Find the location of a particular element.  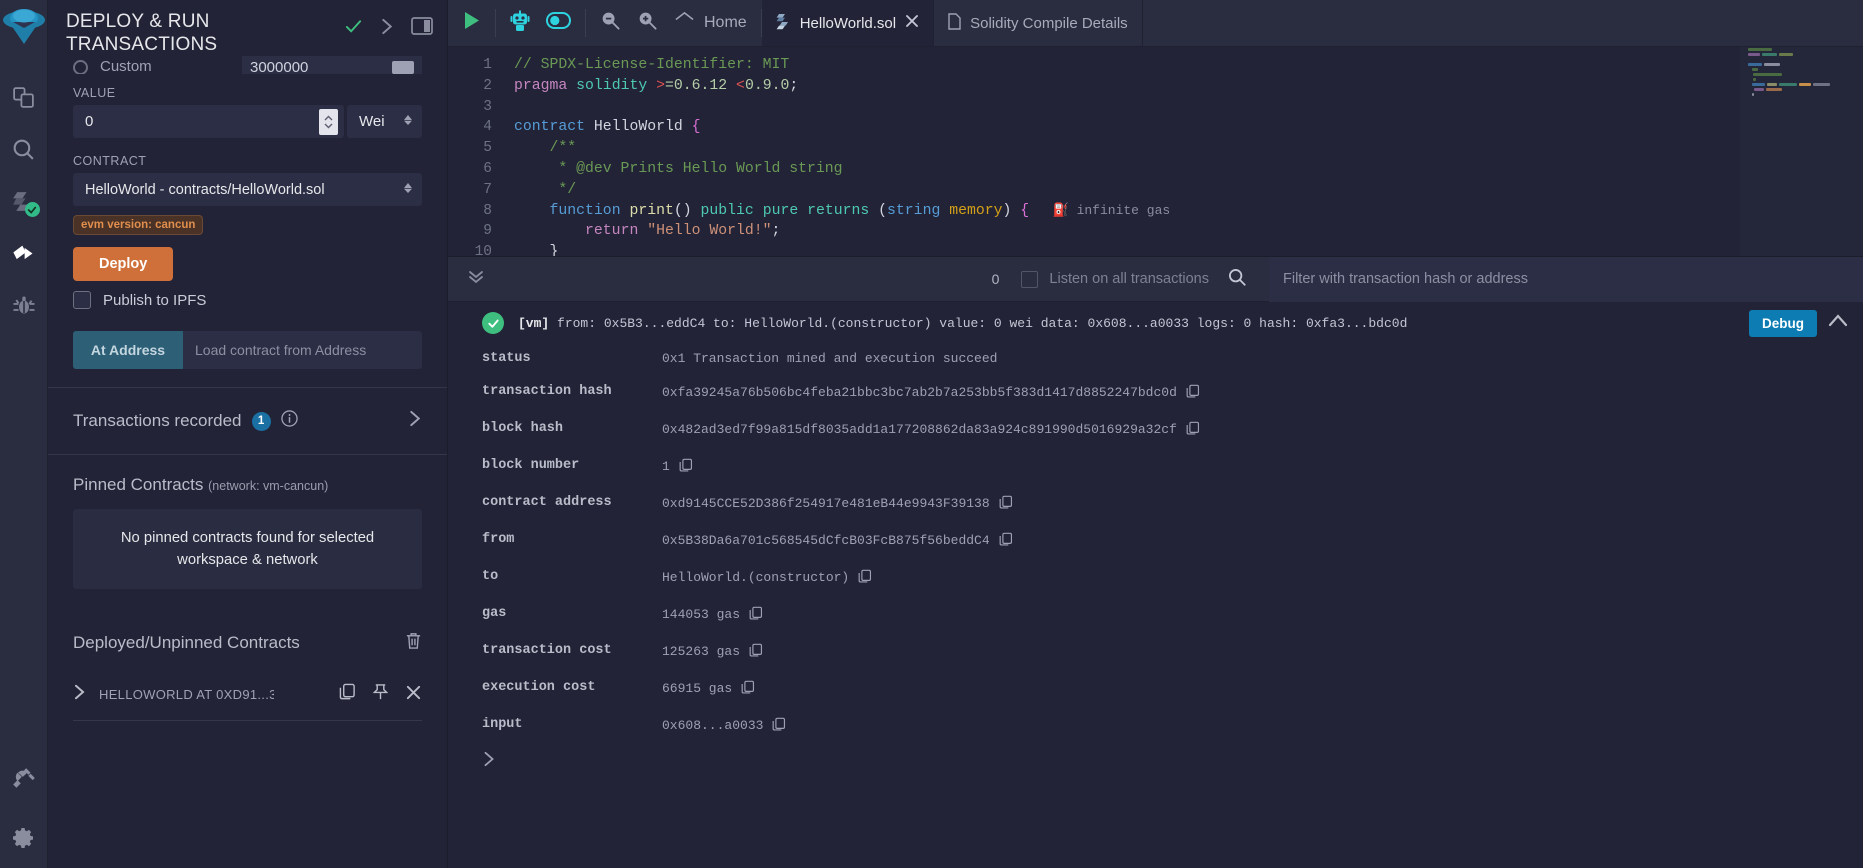

value-row: 0 Wei is located at coordinates (247, 121).